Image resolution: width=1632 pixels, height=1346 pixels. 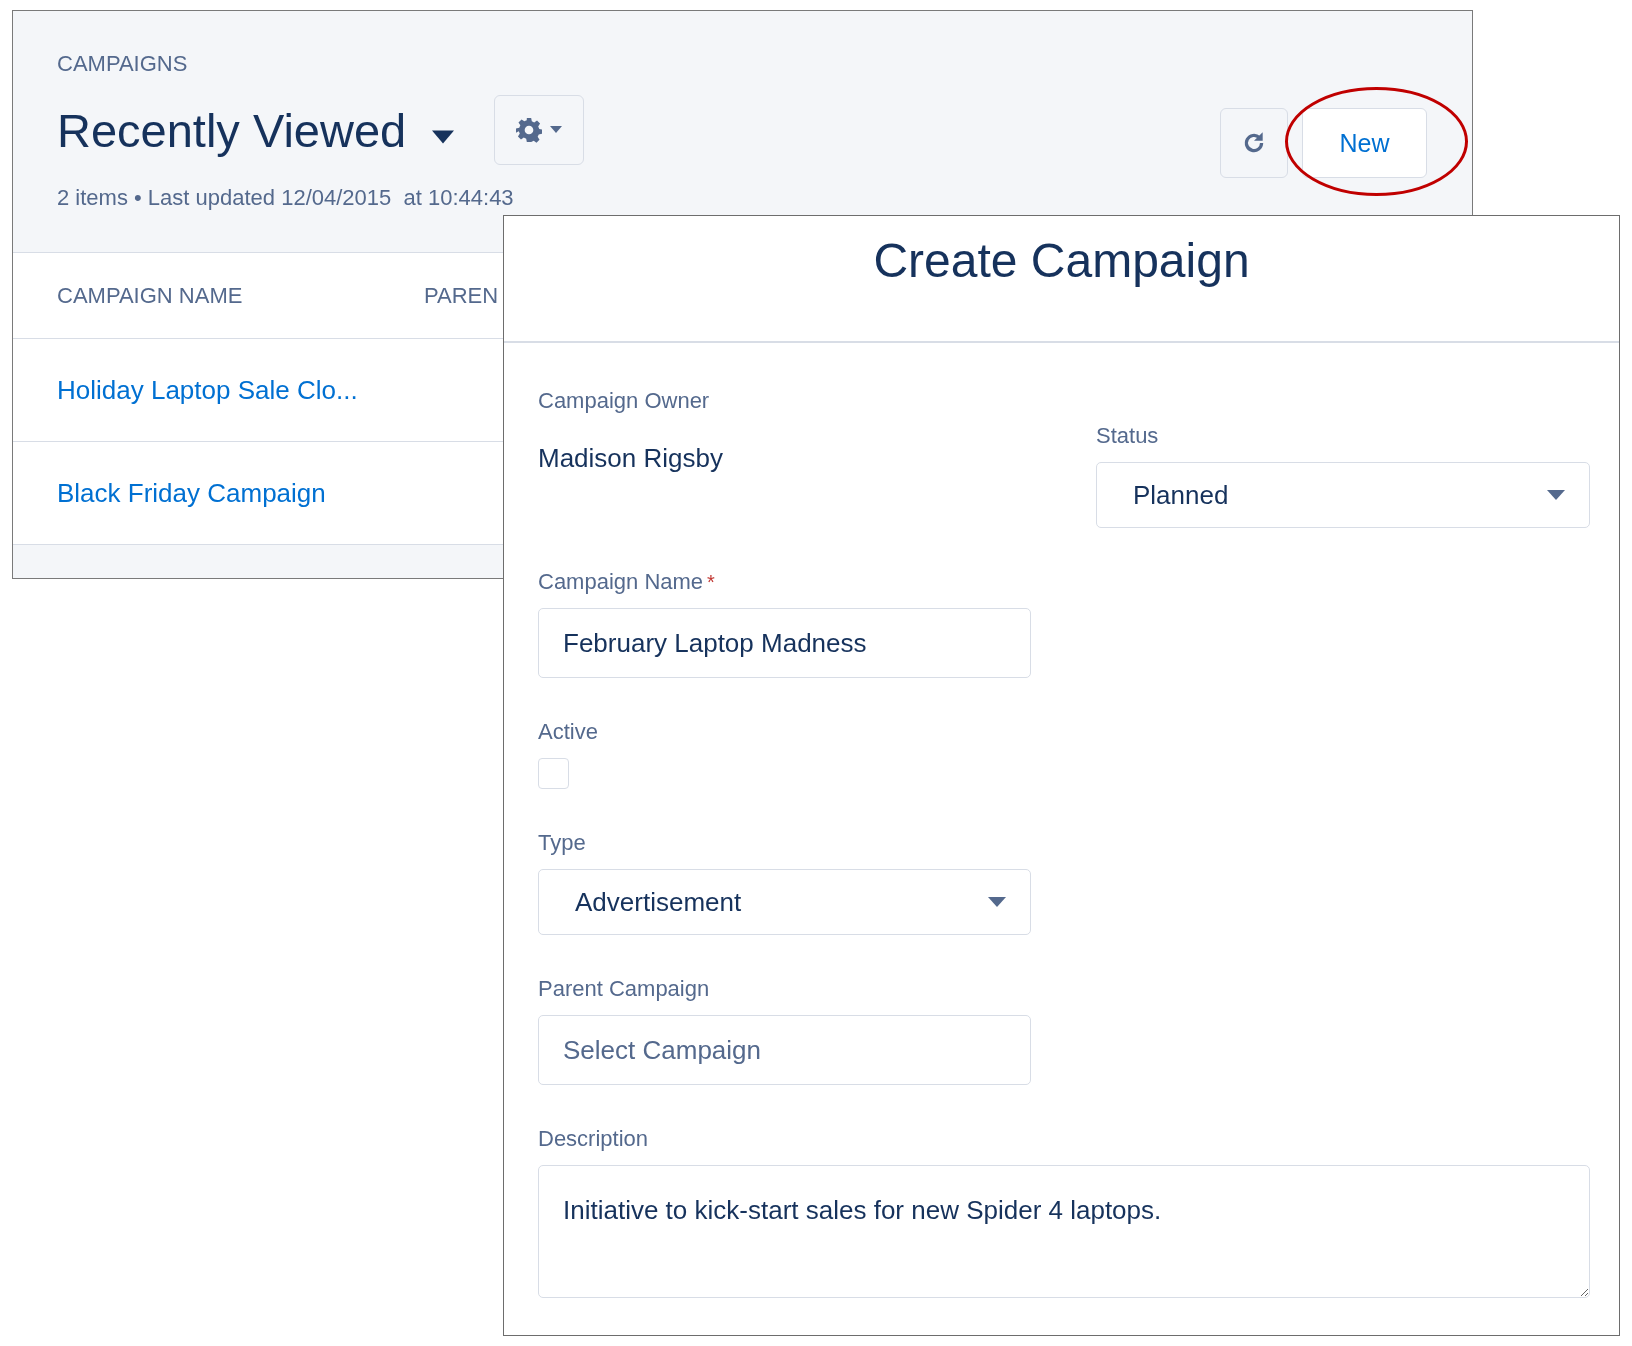 I want to click on active-checkbox, so click(x=553, y=773).